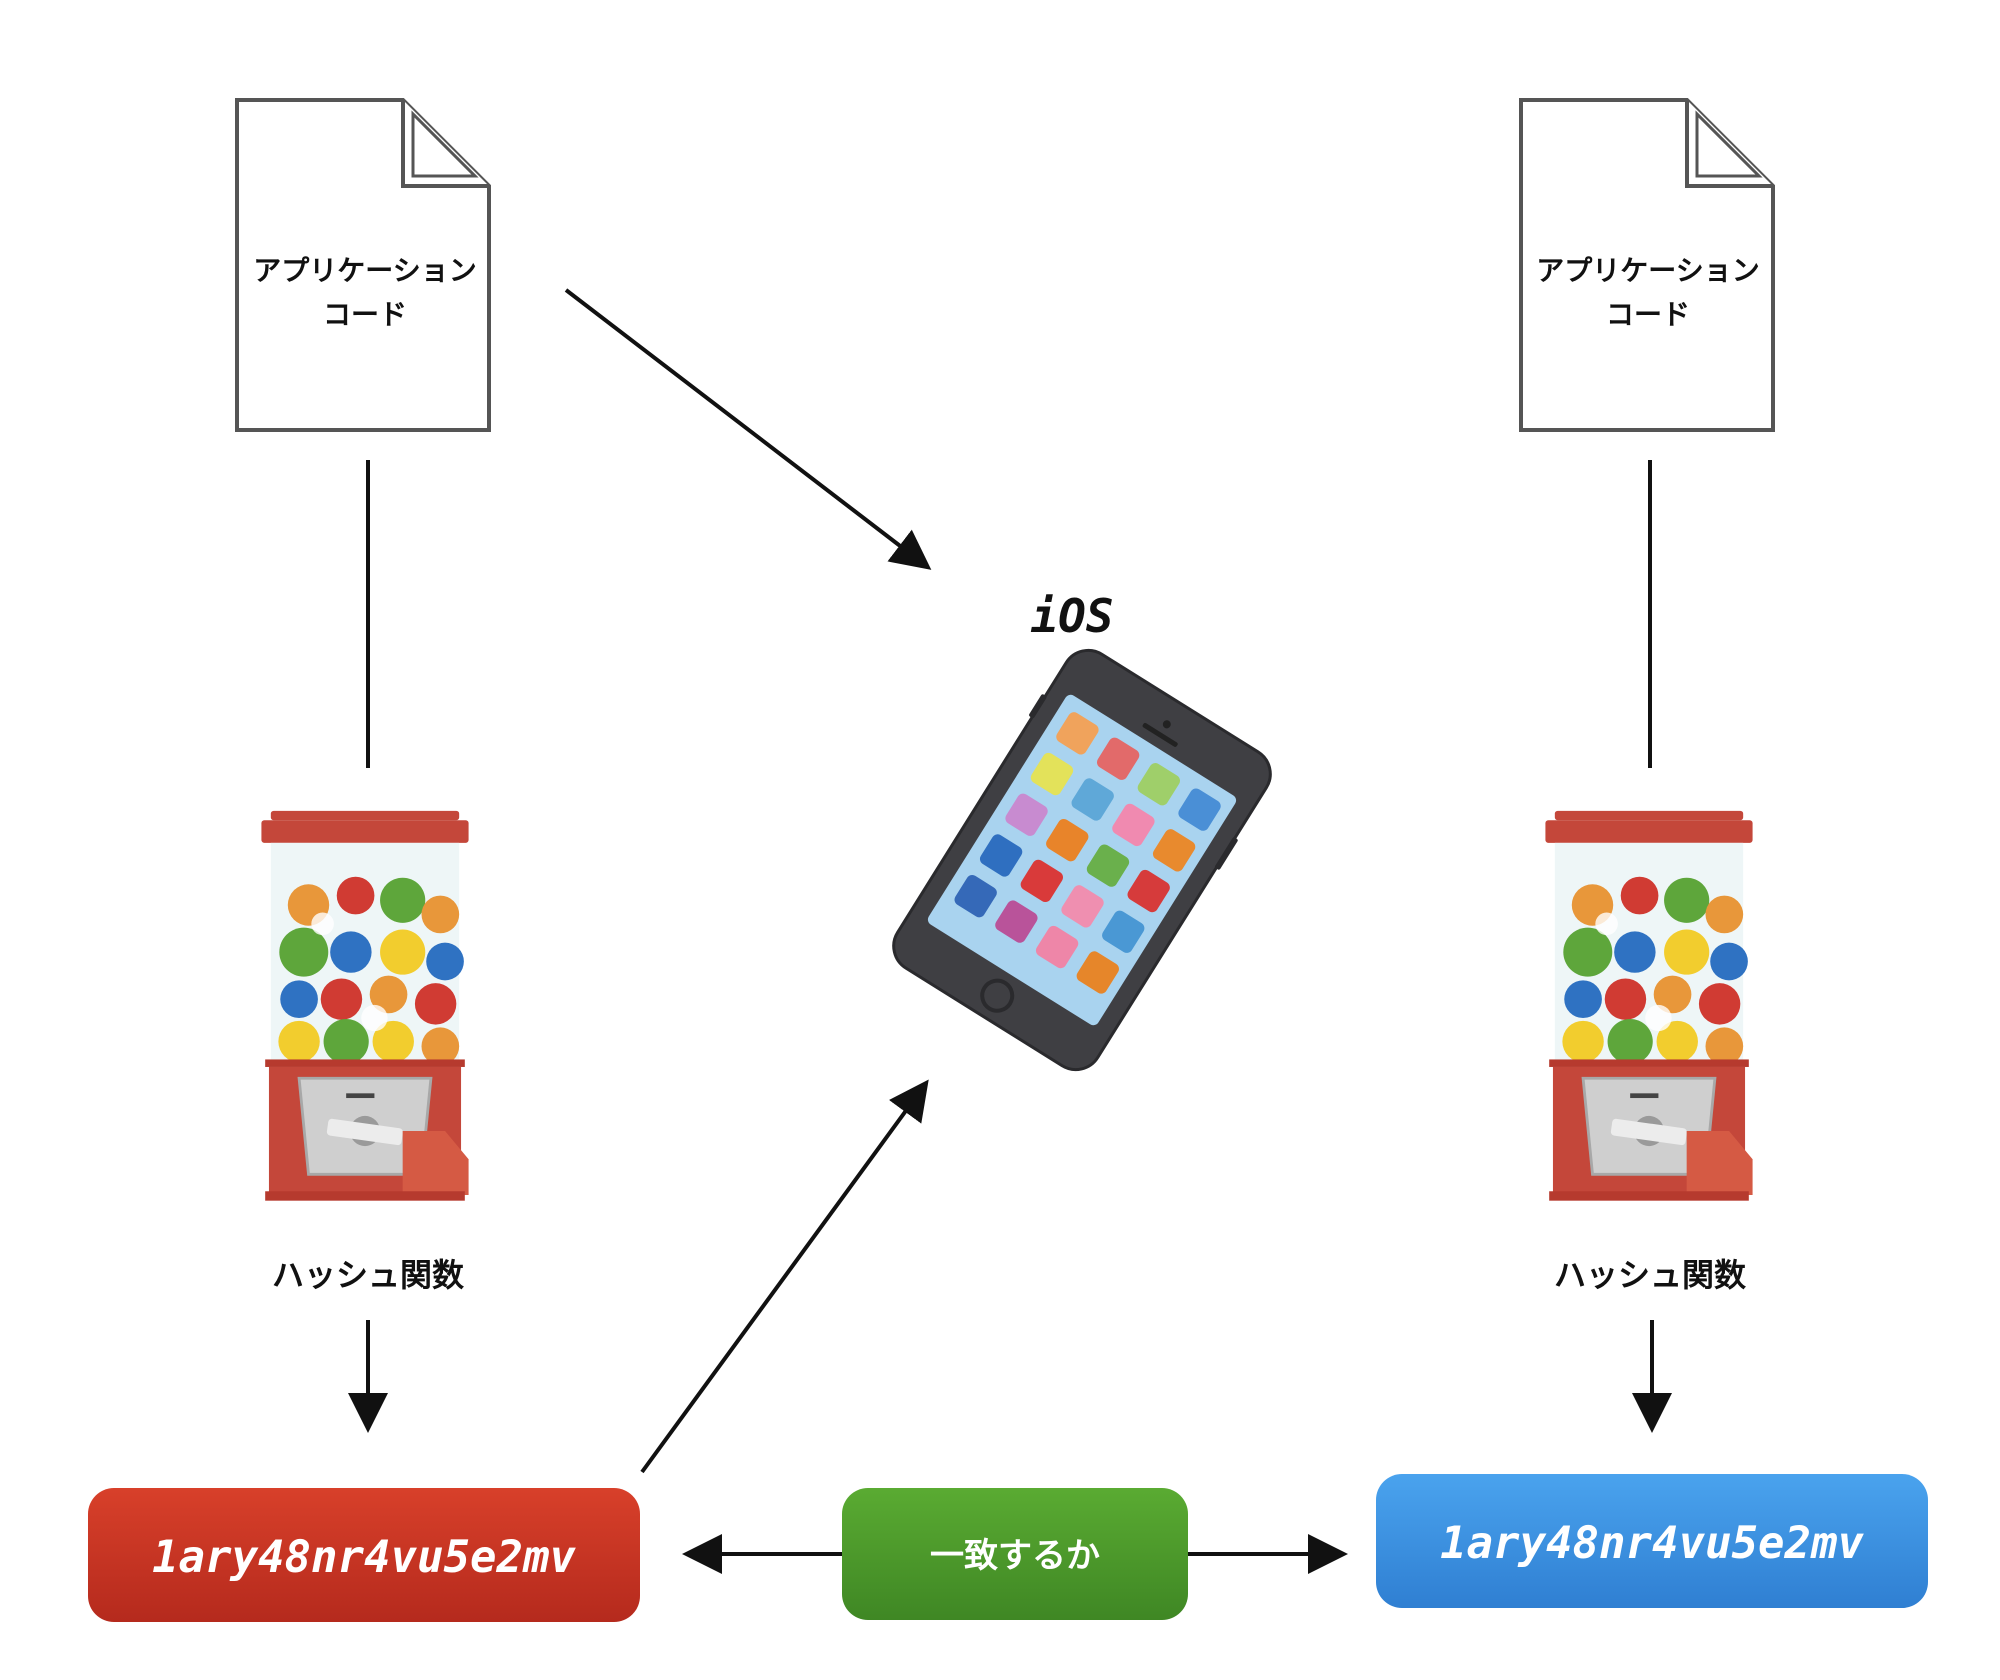 The width and height of the screenshot is (2000, 1680). Describe the element at coordinates (784, 1276) in the screenshot. I see `hash-to-ios-arrow` at that location.